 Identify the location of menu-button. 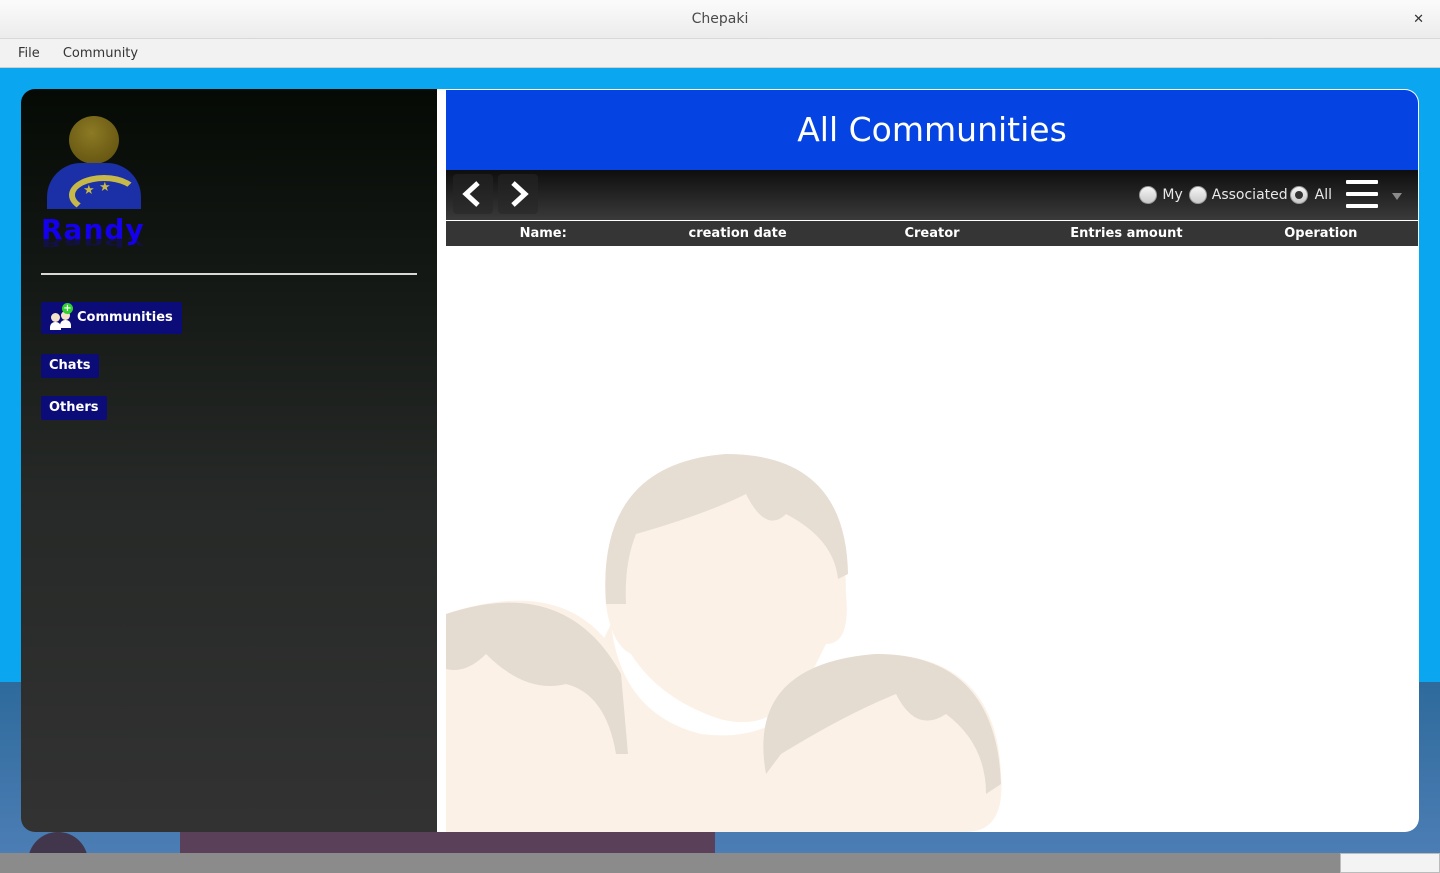
(1374, 196).